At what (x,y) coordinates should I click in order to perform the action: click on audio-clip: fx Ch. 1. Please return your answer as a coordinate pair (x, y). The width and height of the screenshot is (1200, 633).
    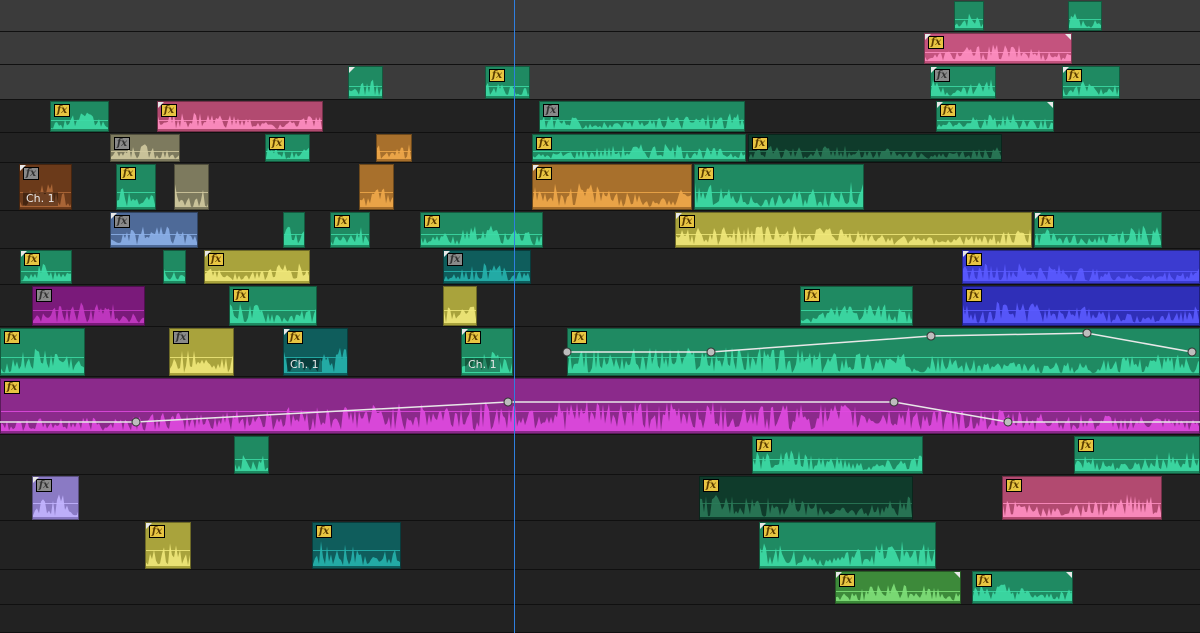
    Looking at the image, I should click on (45, 187).